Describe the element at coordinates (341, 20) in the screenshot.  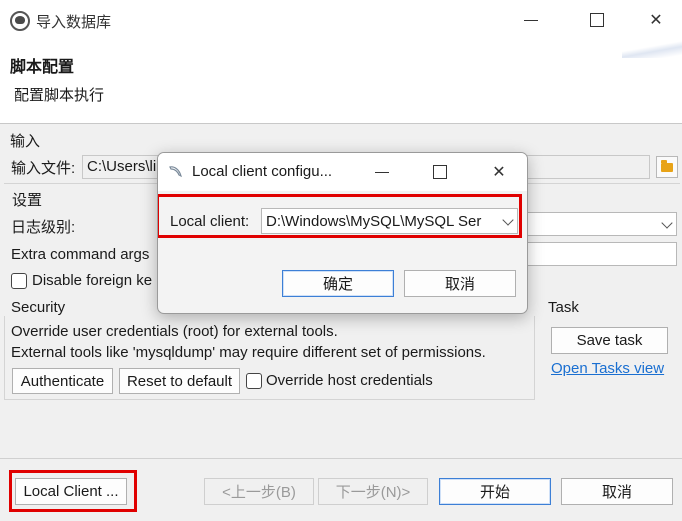
I see `window-titlebar: 导入数据库 ✕` at that location.